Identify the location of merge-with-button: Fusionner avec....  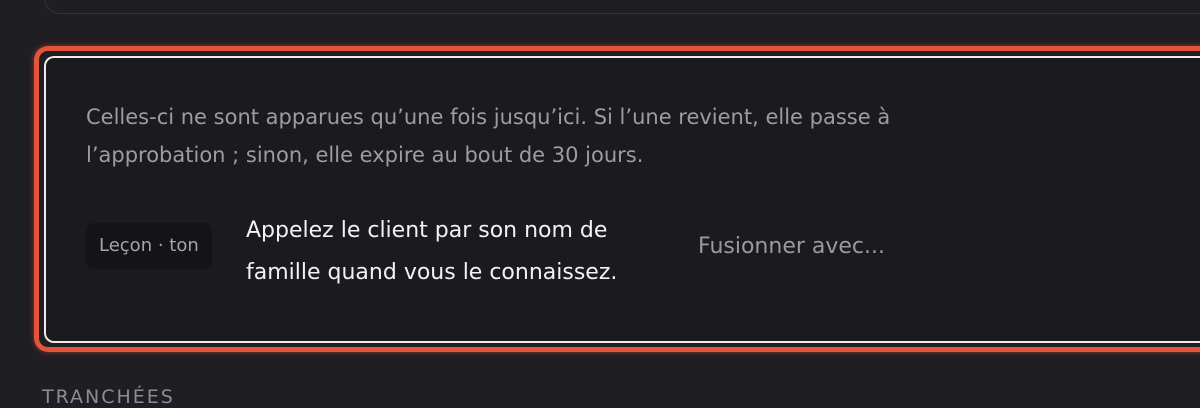
(791, 247).